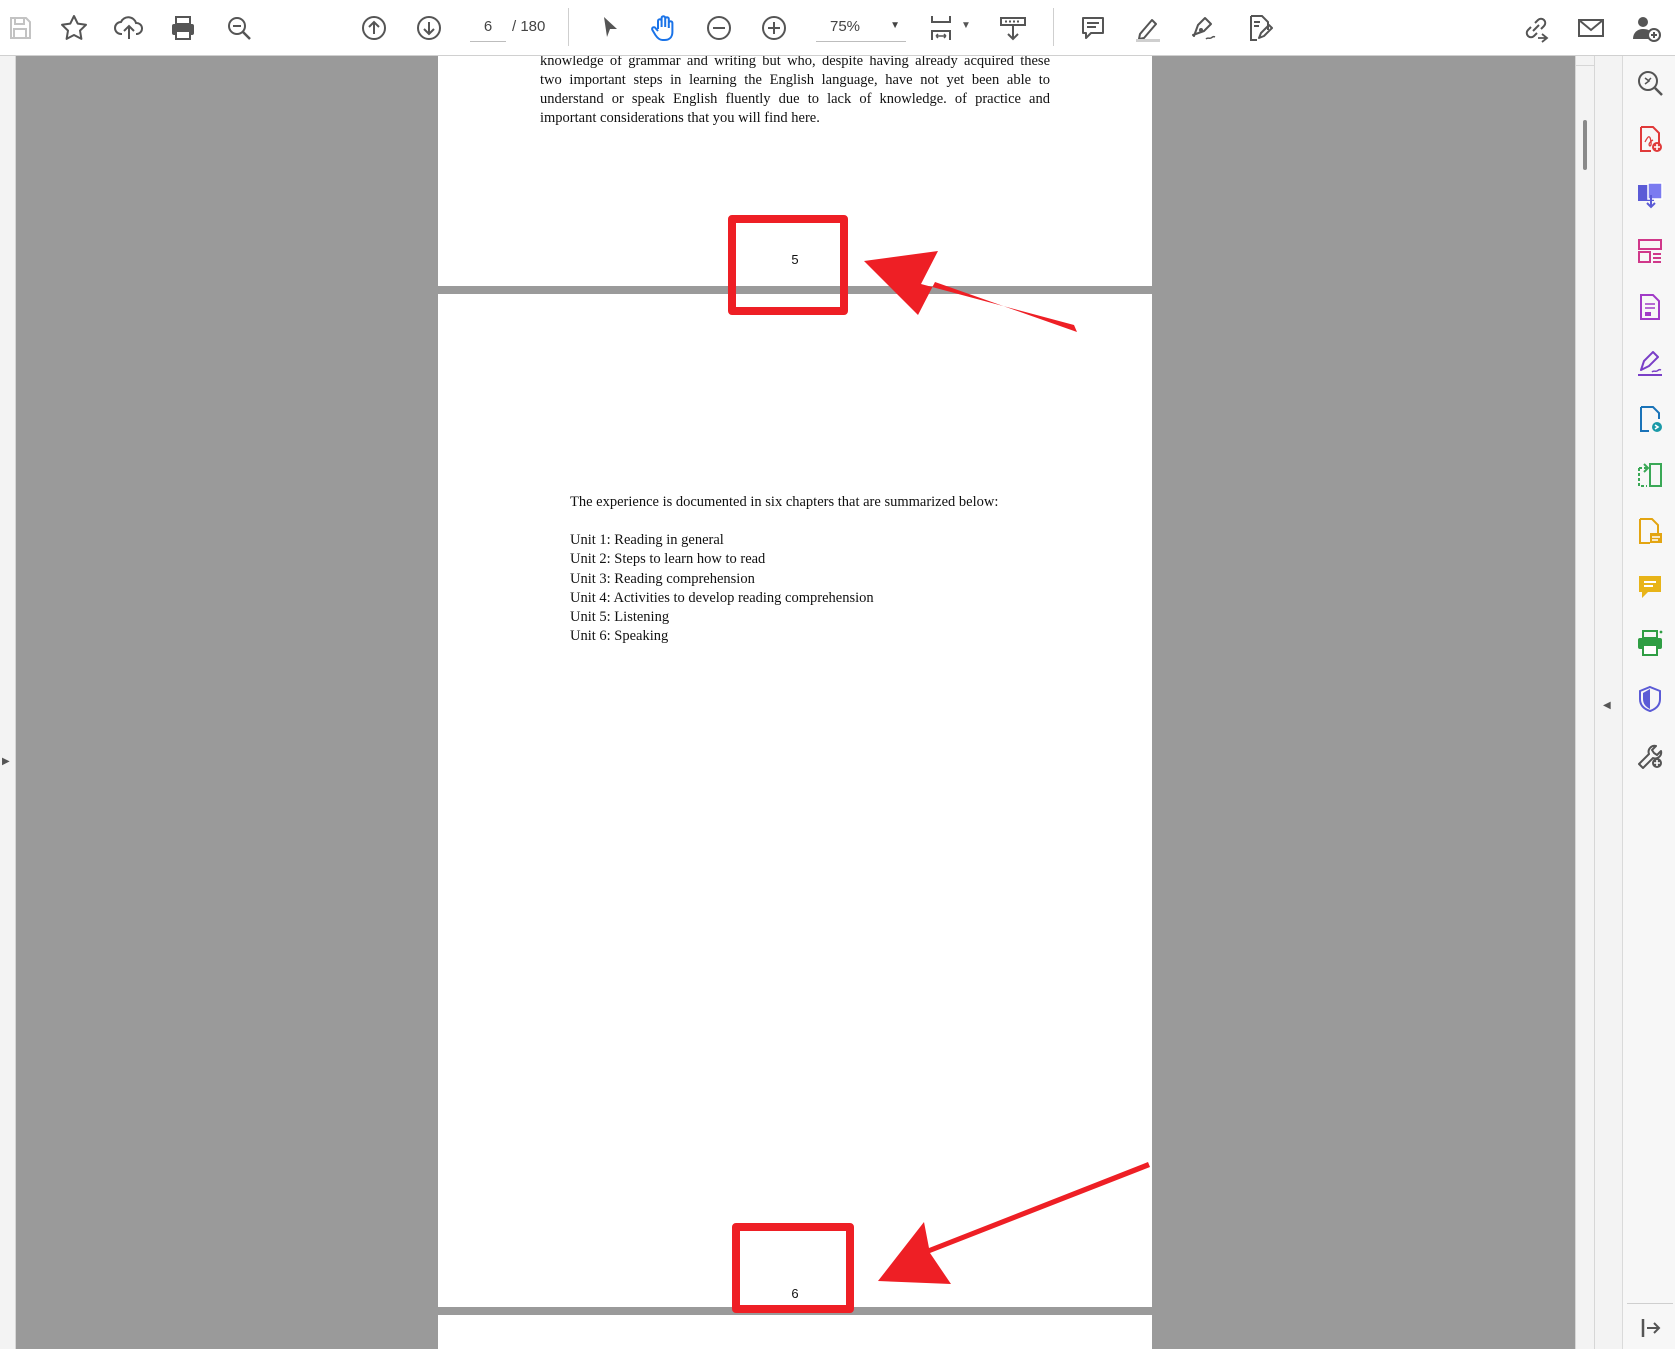 The width and height of the screenshot is (1675, 1349). I want to click on zoom-in-icon, so click(774, 28).